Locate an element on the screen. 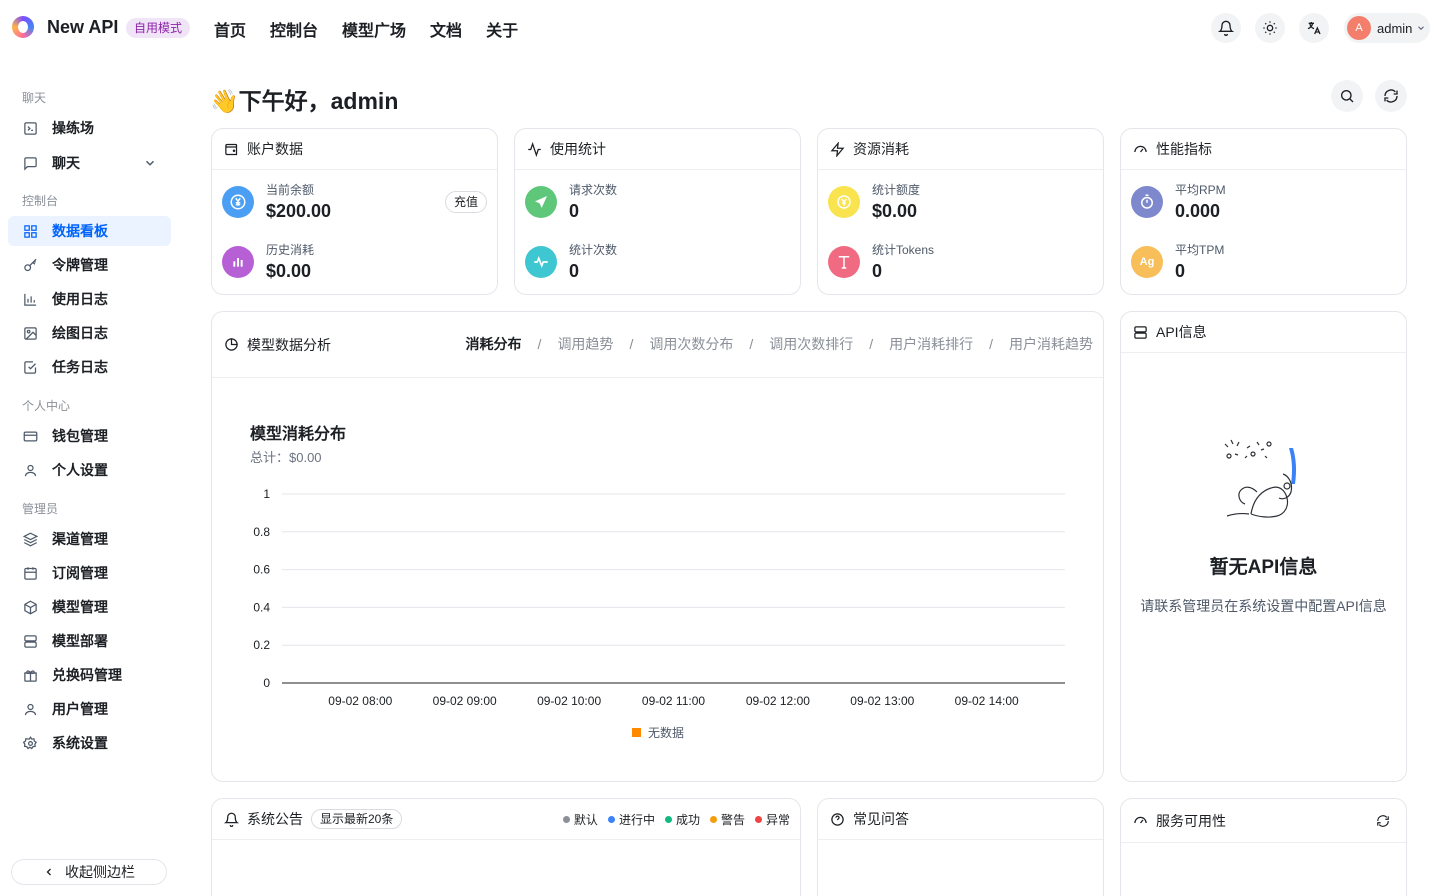 This screenshot has width=1438, height=896. count-stat: 统计次数 0 is located at coordinates (571, 261).